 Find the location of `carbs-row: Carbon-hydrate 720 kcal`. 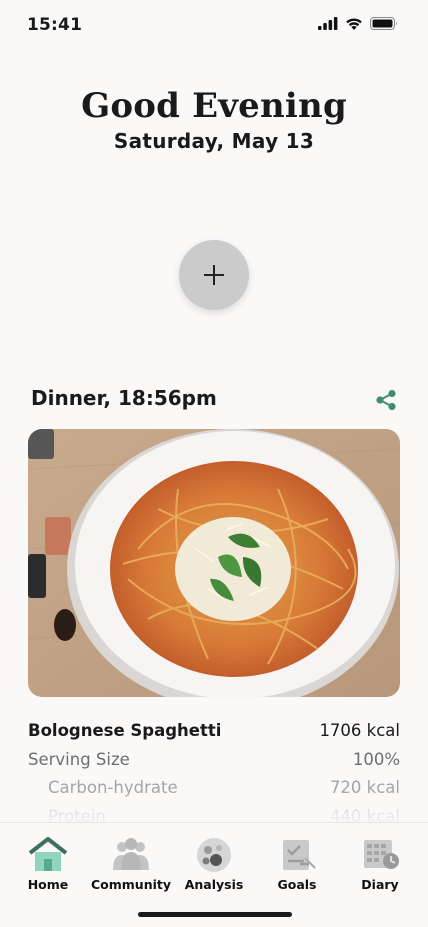

carbs-row: Carbon-hydrate 720 kcal is located at coordinates (214, 787).